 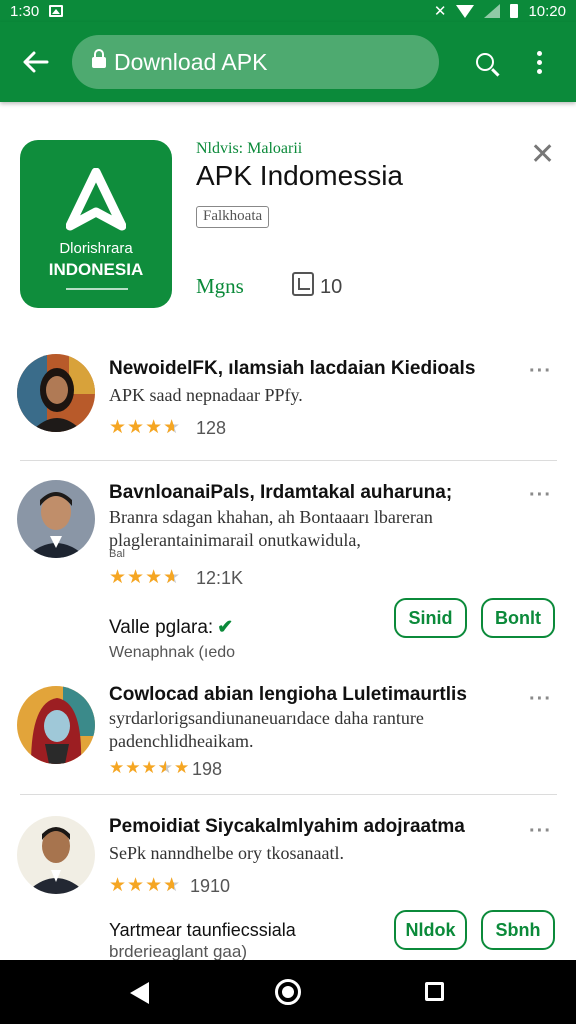 What do you see at coordinates (25, 11) in the screenshot?
I see `status-time-left: 1:30` at bounding box center [25, 11].